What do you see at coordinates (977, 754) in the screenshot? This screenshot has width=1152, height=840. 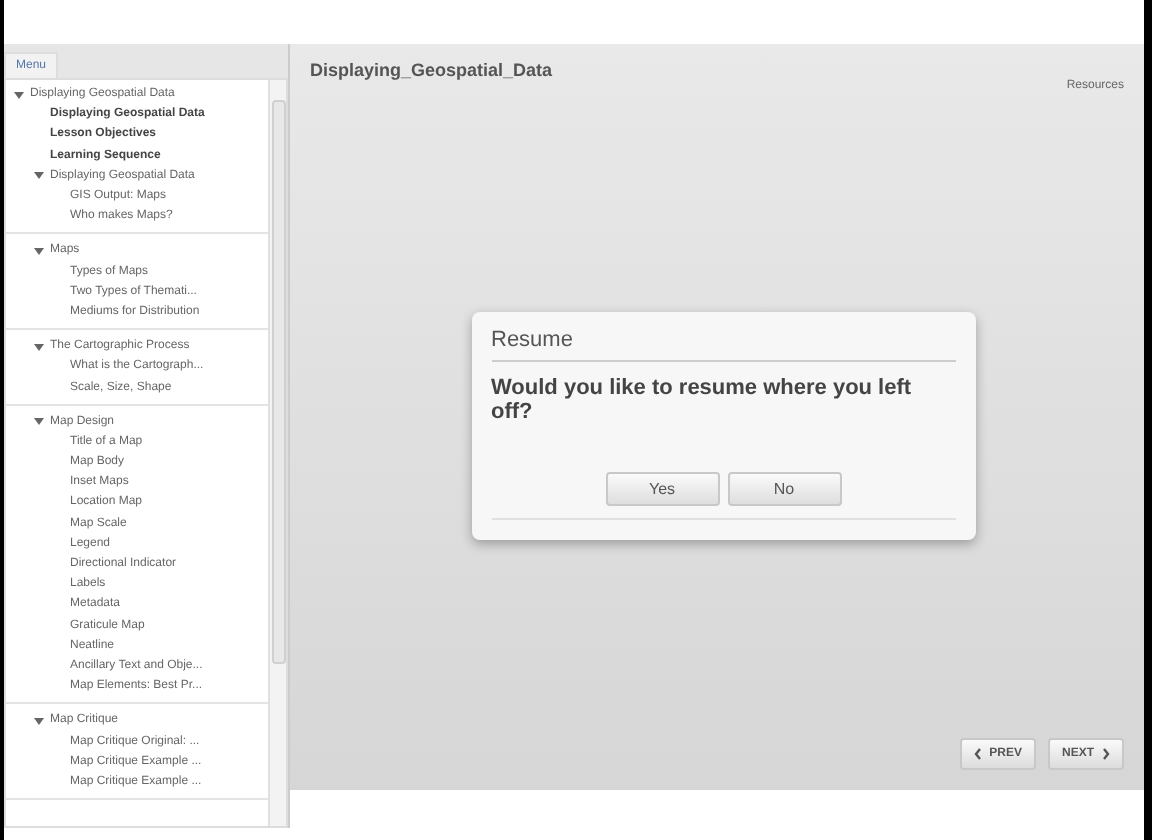 I see `chevron-left-icon` at bounding box center [977, 754].